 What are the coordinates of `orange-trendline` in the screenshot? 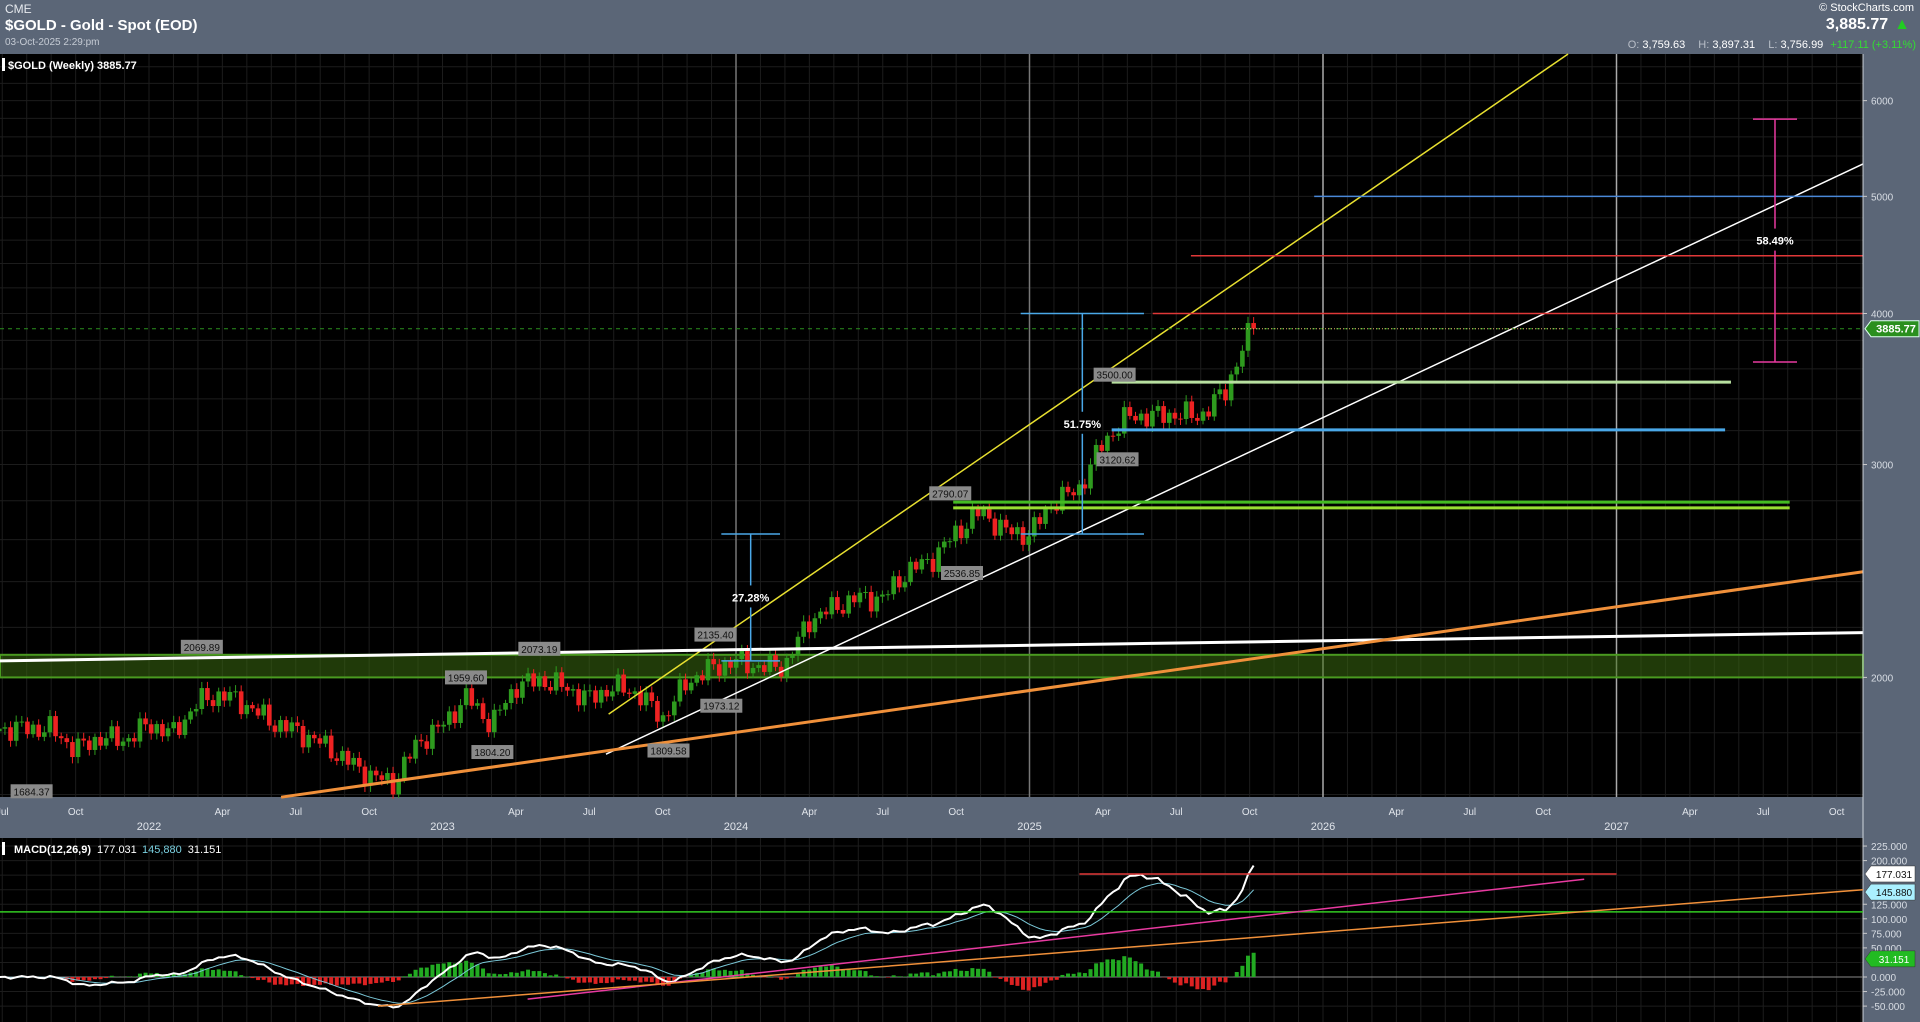 It's located at (1120, 947).